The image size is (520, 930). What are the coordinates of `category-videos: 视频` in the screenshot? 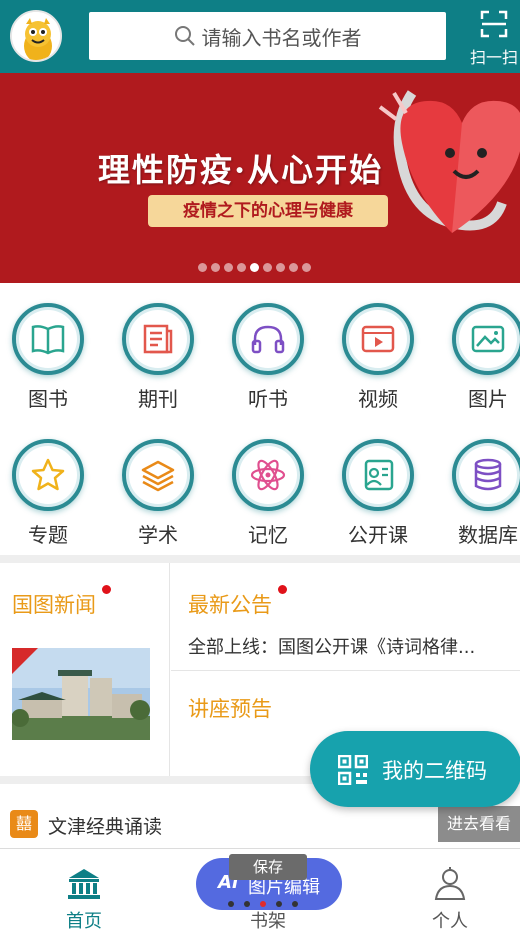 It's located at (378, 351).